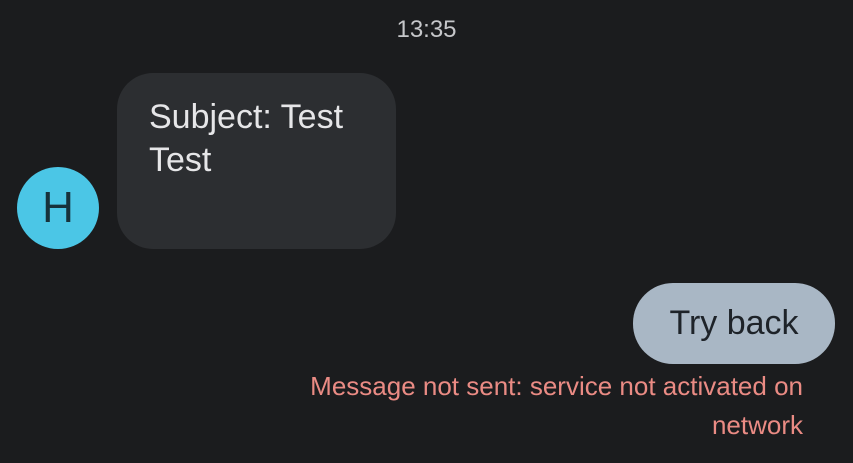 The width and height of the screenshot is (853, 463). What do you see at coordinates (256, 161) in the screenshot?
I see `incoming-message-bubble: Subject: Test Test` at bounding box center [256, 161].